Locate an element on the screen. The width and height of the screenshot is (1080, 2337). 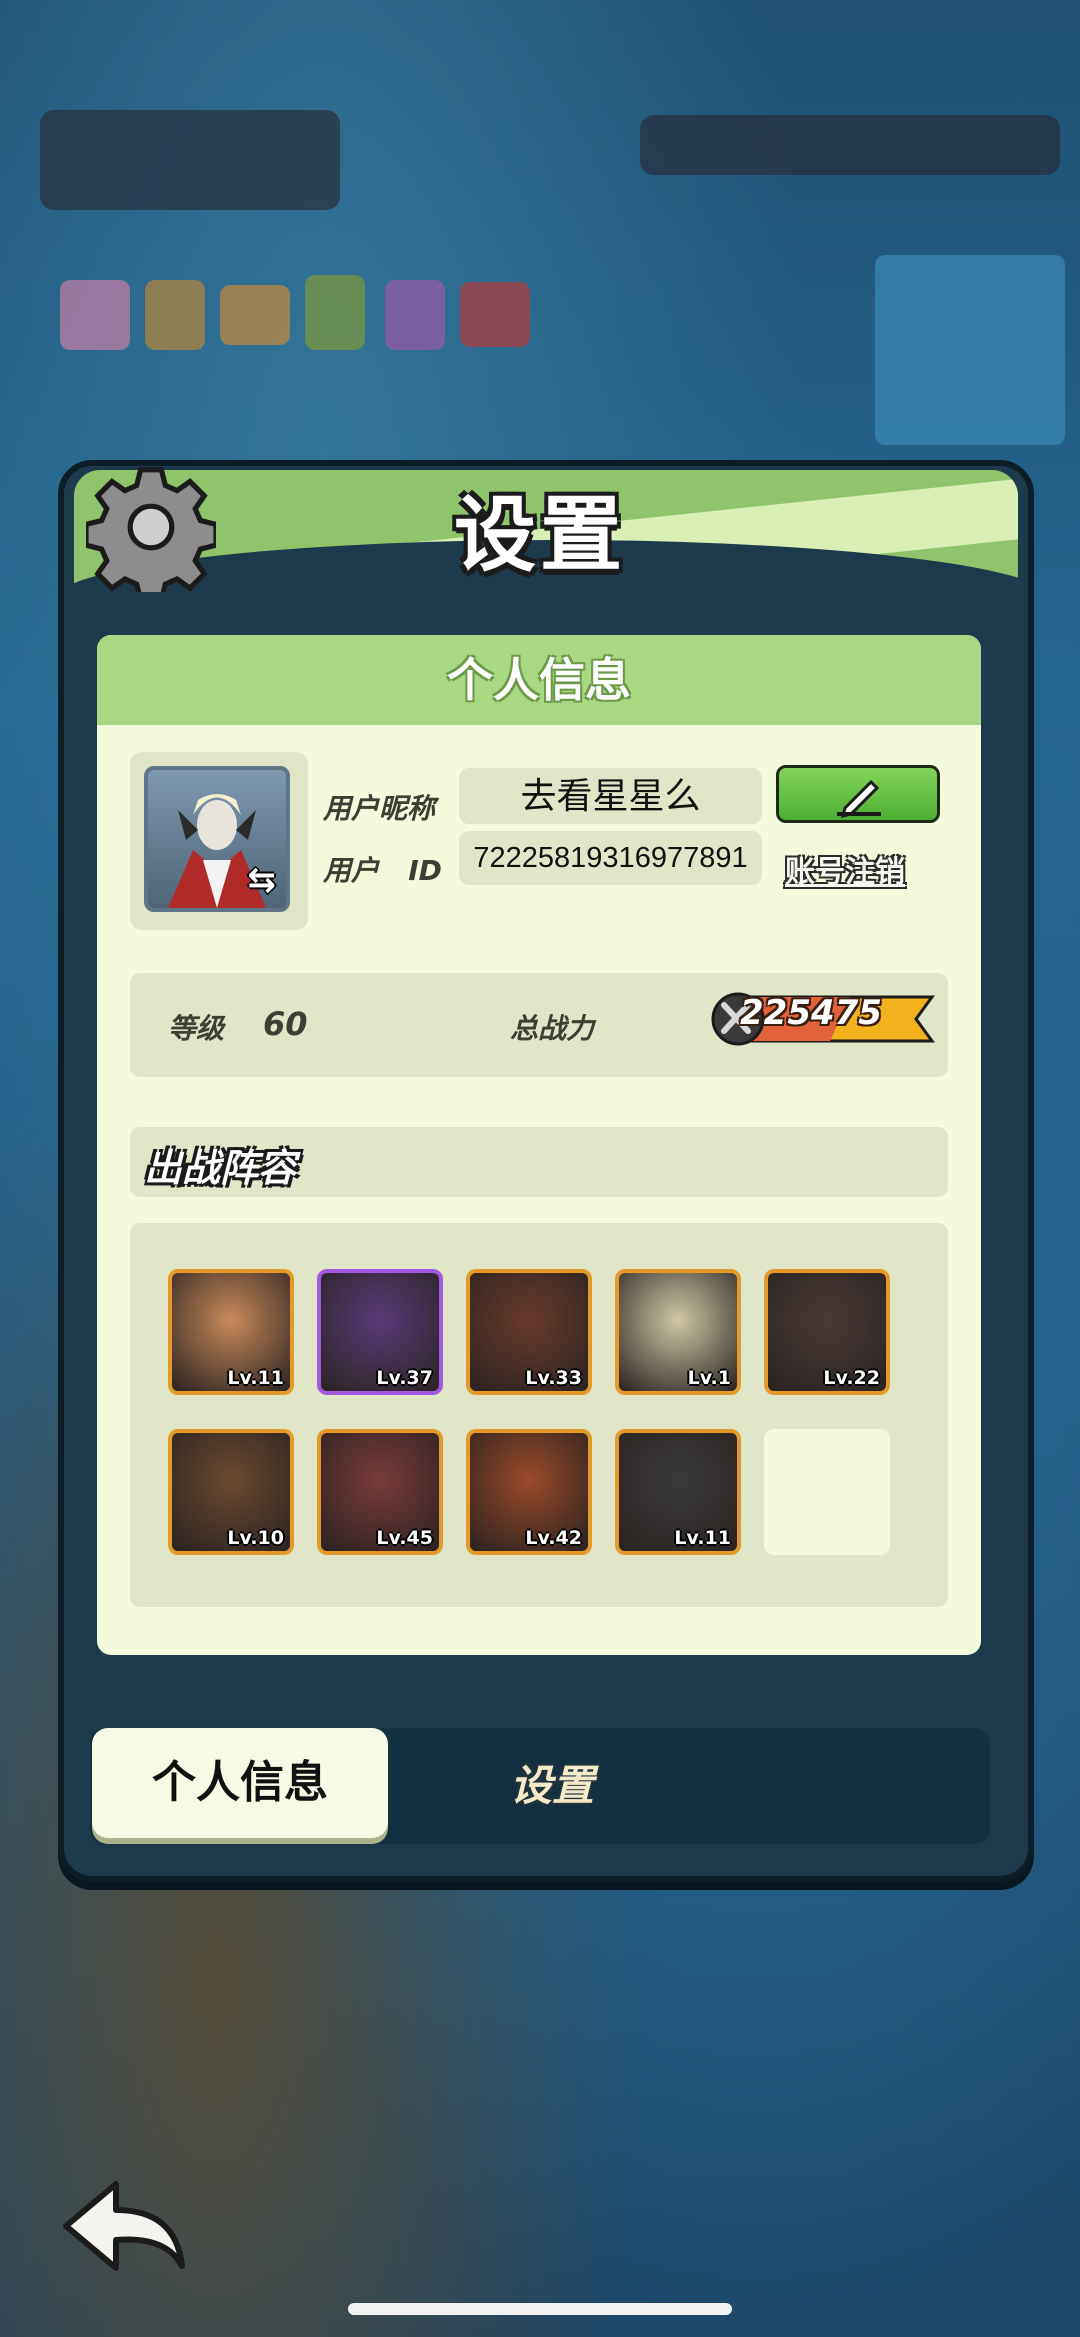
player-hud-blurred is located at coordinates (190, 160).